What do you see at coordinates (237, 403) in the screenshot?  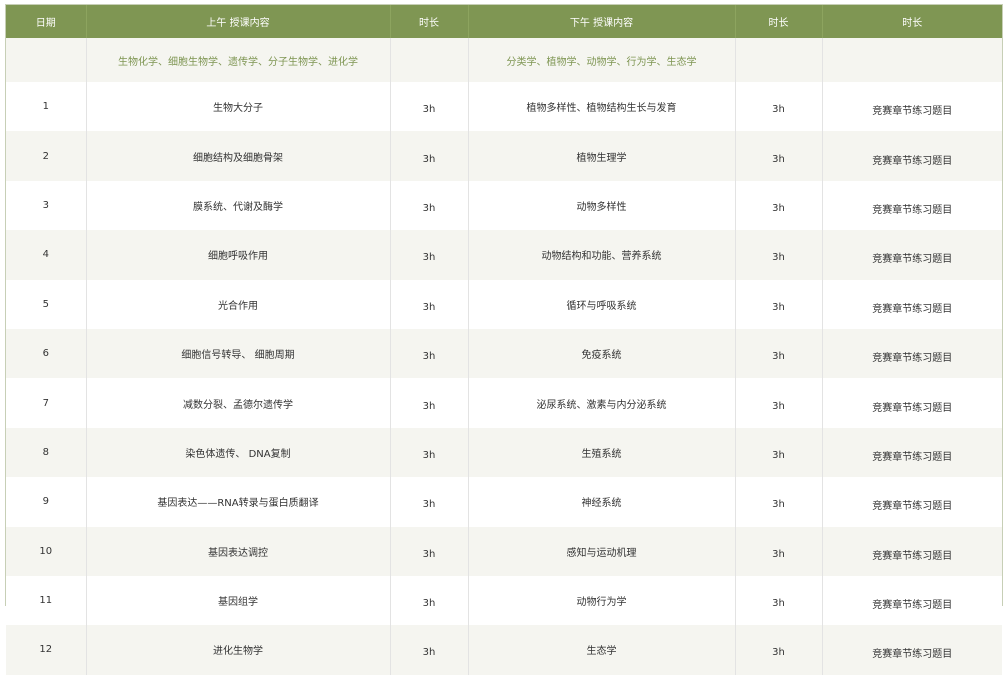 I see `cell-morning-content: 减数分裂、孟德尔遗传学` at bounding box center [237, 403].